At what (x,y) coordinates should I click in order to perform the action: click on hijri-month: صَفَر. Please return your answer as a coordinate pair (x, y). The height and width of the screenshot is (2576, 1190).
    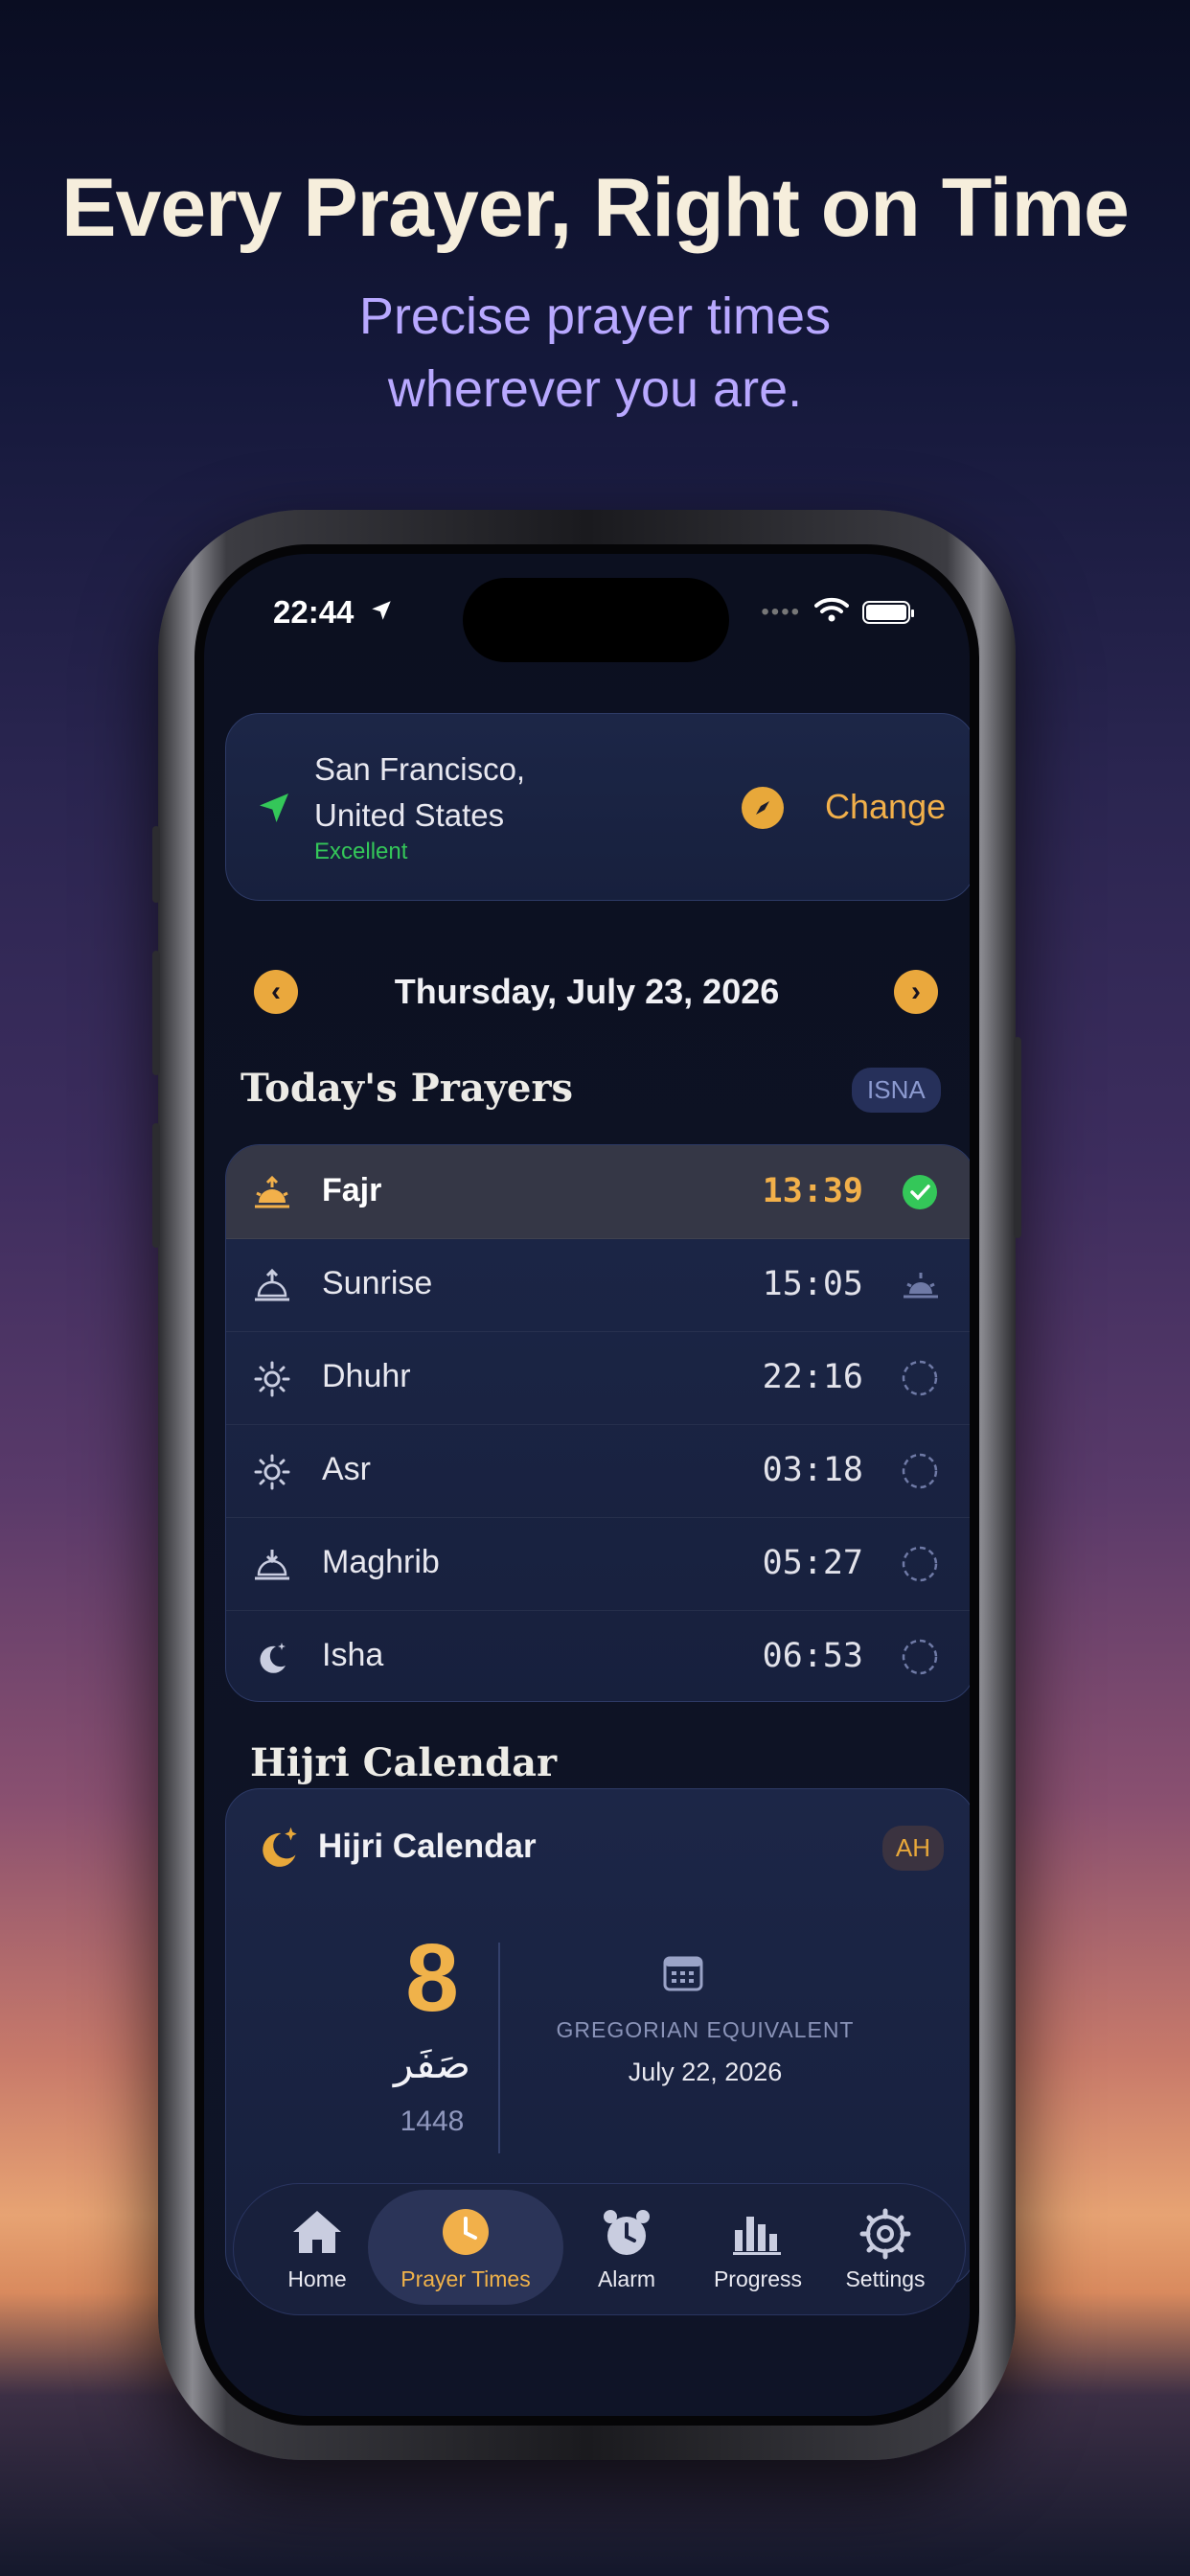
    Looking at the image, I should click on (432, 2064).